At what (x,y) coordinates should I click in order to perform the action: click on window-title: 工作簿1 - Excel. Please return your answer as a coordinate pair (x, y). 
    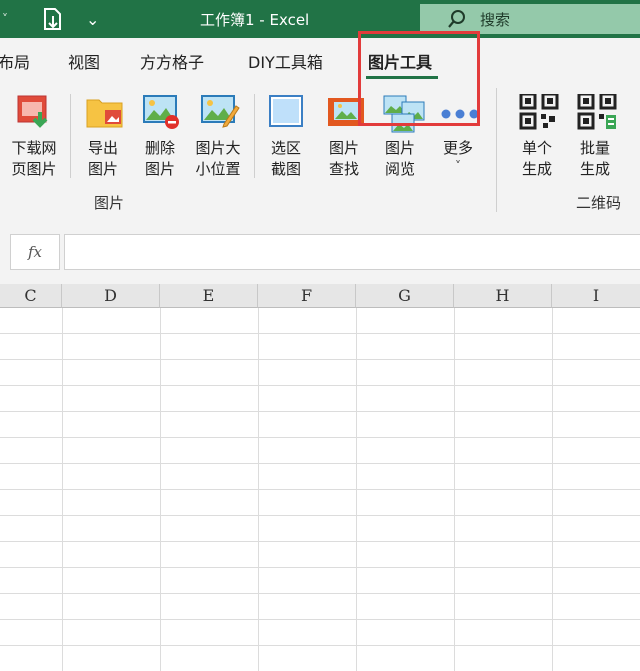
    Looking at the image, I should click on (255, 19).